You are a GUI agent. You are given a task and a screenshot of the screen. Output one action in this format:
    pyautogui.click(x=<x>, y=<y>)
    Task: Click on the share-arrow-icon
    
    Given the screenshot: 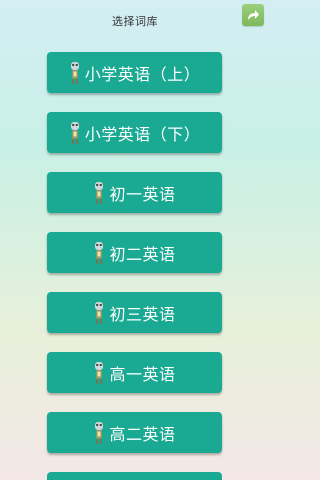 What is the action you would take?
    pyautogui.click(x=253, y=15)
    